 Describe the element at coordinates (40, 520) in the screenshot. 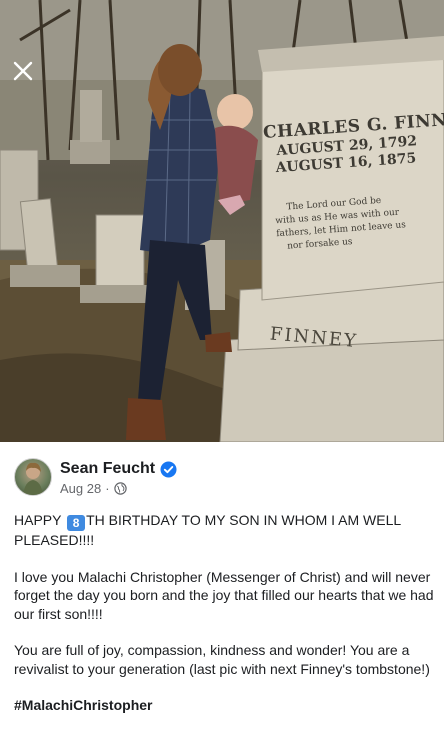

I see `post-text-happy: HAPPY` at that location.